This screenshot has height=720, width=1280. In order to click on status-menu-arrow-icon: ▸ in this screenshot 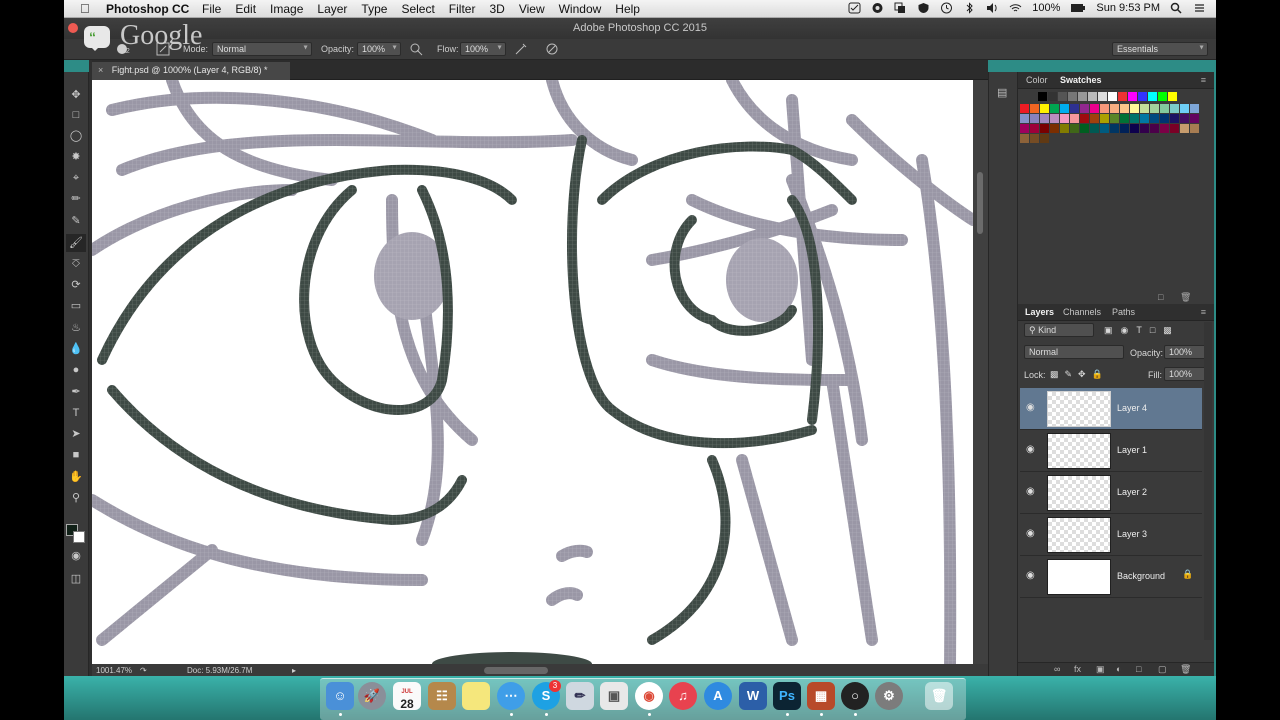, I will do `click(294, 670)`.